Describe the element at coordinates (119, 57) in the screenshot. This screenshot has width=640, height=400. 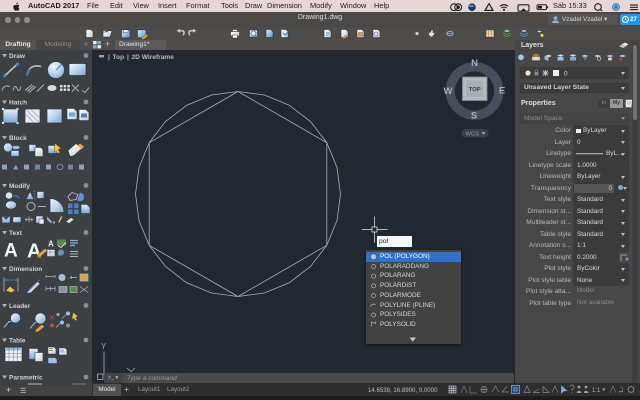
I see `svg-text: Top` at that location.